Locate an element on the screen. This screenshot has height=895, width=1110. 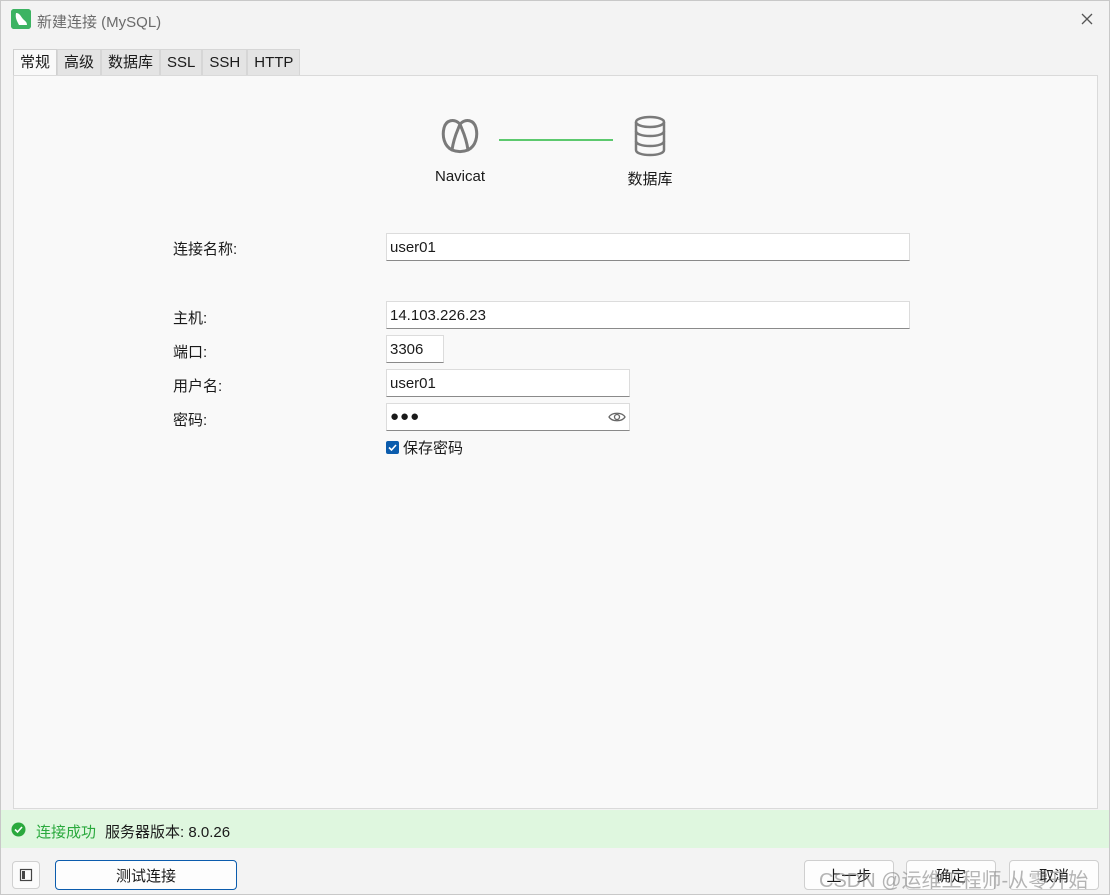
tab-bar: 常规 高级 数据库 SSL SSH HTTP is located at coordinates (157, 62).